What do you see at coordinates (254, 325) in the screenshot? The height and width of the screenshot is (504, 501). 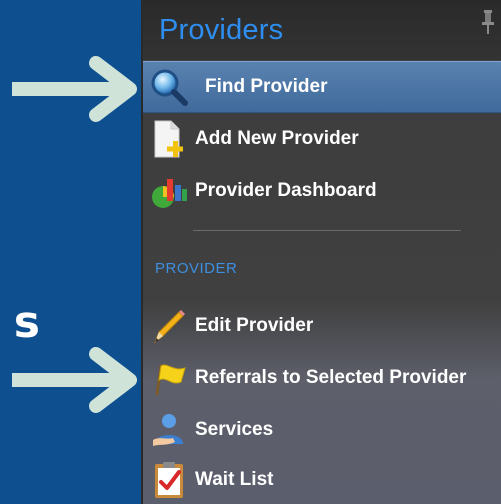 I see `item-label: Edit Provider` at bounding box center [254, 325].